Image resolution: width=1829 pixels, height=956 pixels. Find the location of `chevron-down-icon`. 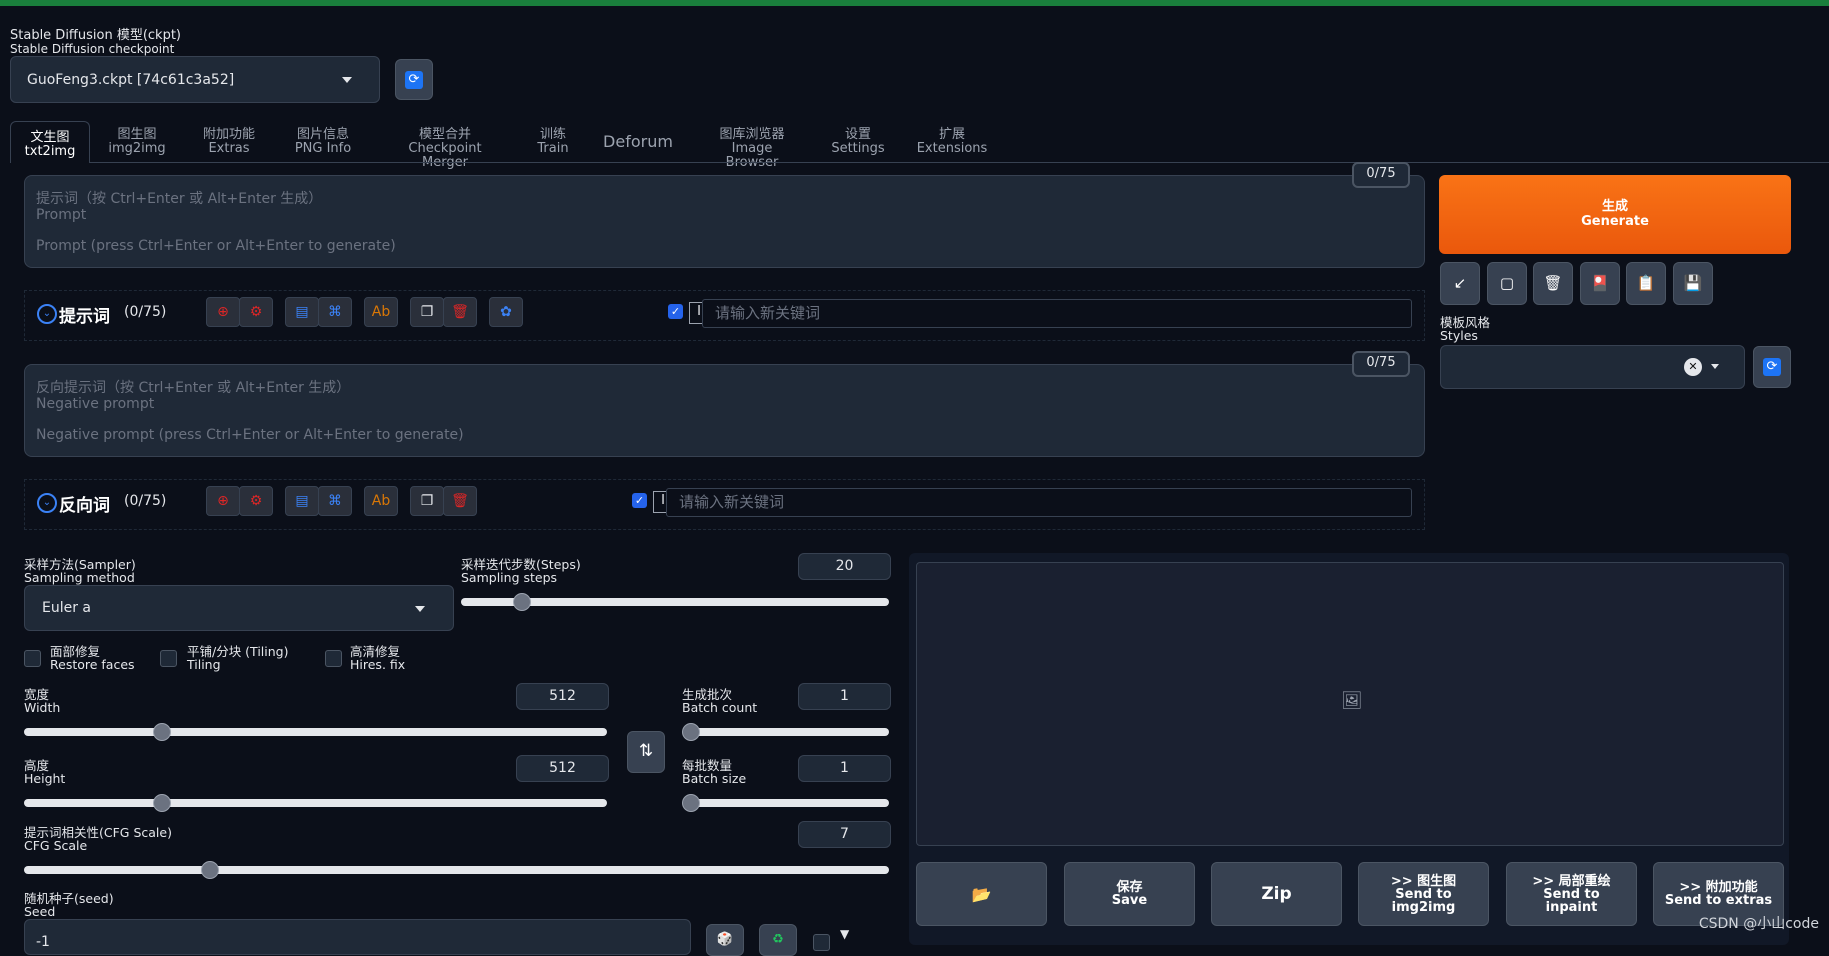

chevron-down-icon is located at coordinates (347, 80).